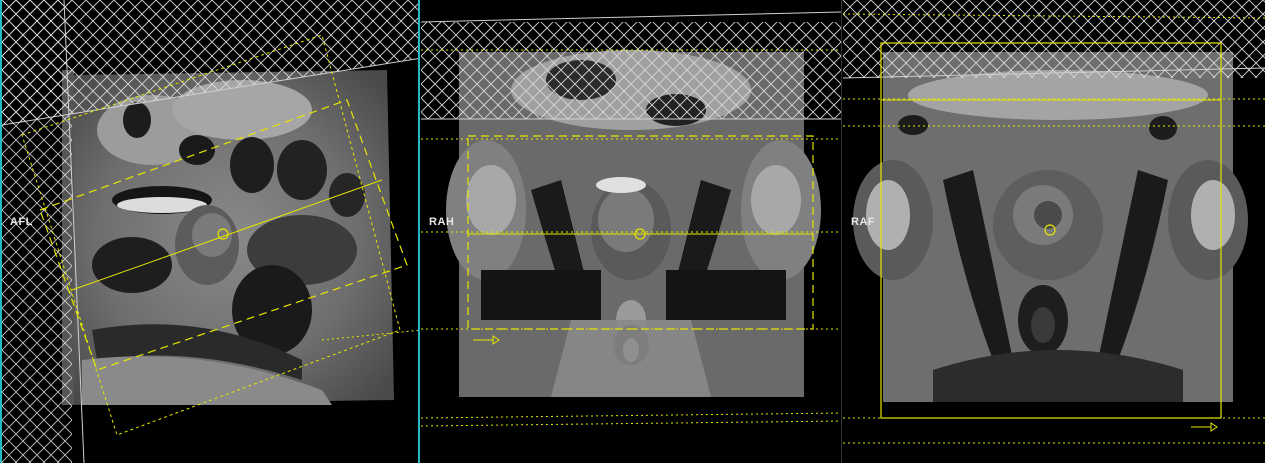  Describe the element at coordinates (631, 65) in the screenshot. I see `coronal-saturation-band` at that location.